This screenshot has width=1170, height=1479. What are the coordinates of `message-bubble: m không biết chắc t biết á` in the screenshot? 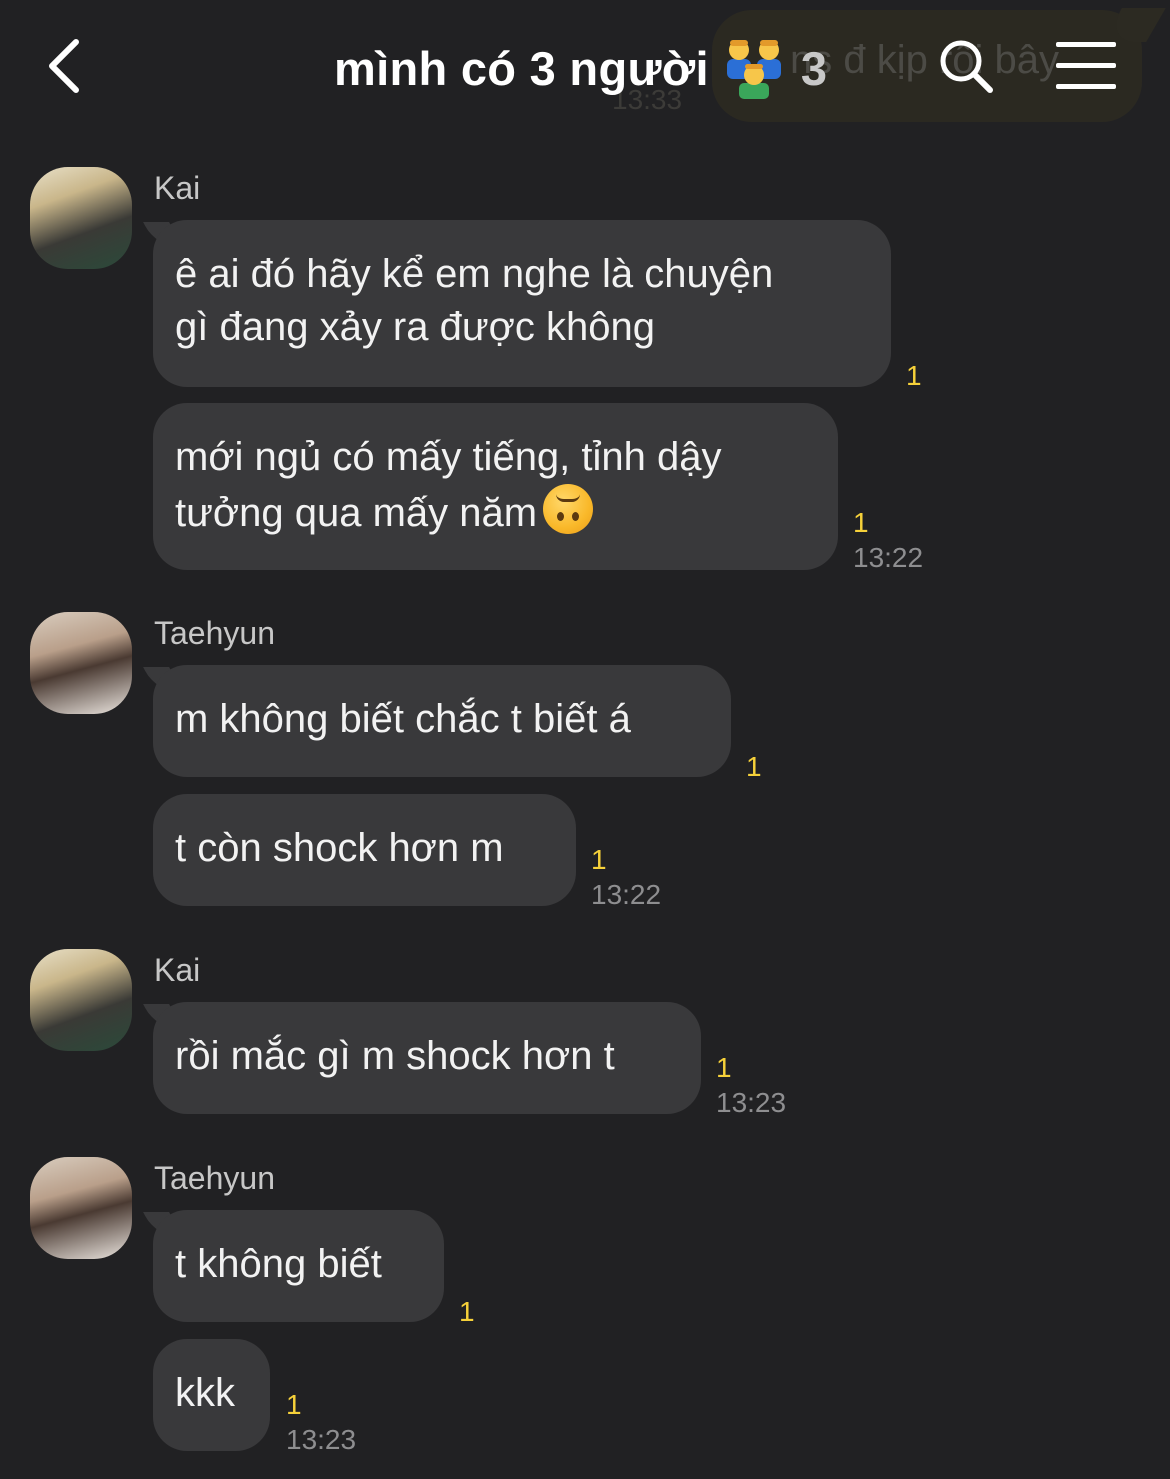 It's located at (442, 721).